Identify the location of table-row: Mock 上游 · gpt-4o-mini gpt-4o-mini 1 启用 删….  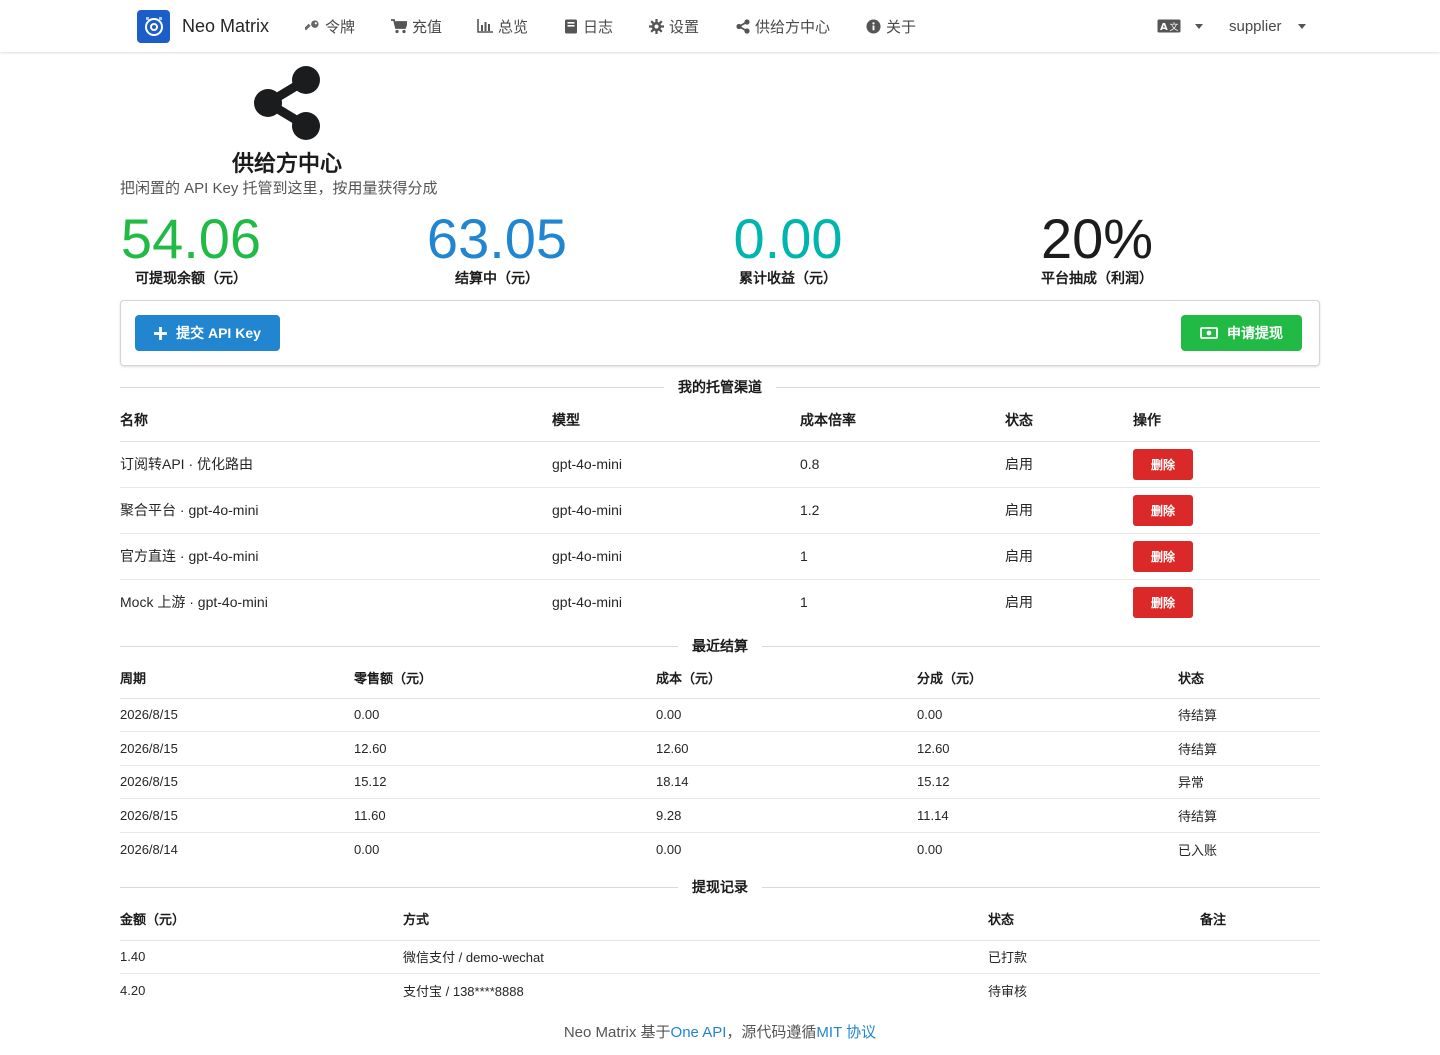
(720, 602).